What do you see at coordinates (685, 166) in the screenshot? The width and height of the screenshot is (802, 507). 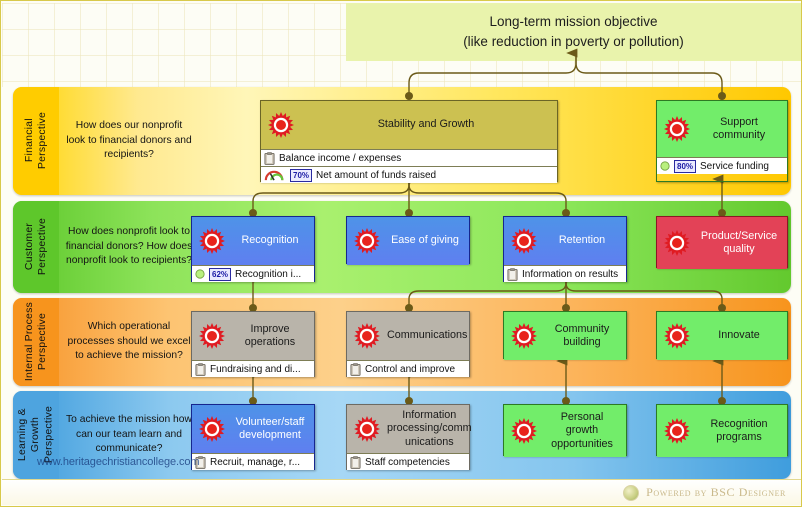 I see `kpi-progress-badge: 80%` at bounding box center [685, 166].